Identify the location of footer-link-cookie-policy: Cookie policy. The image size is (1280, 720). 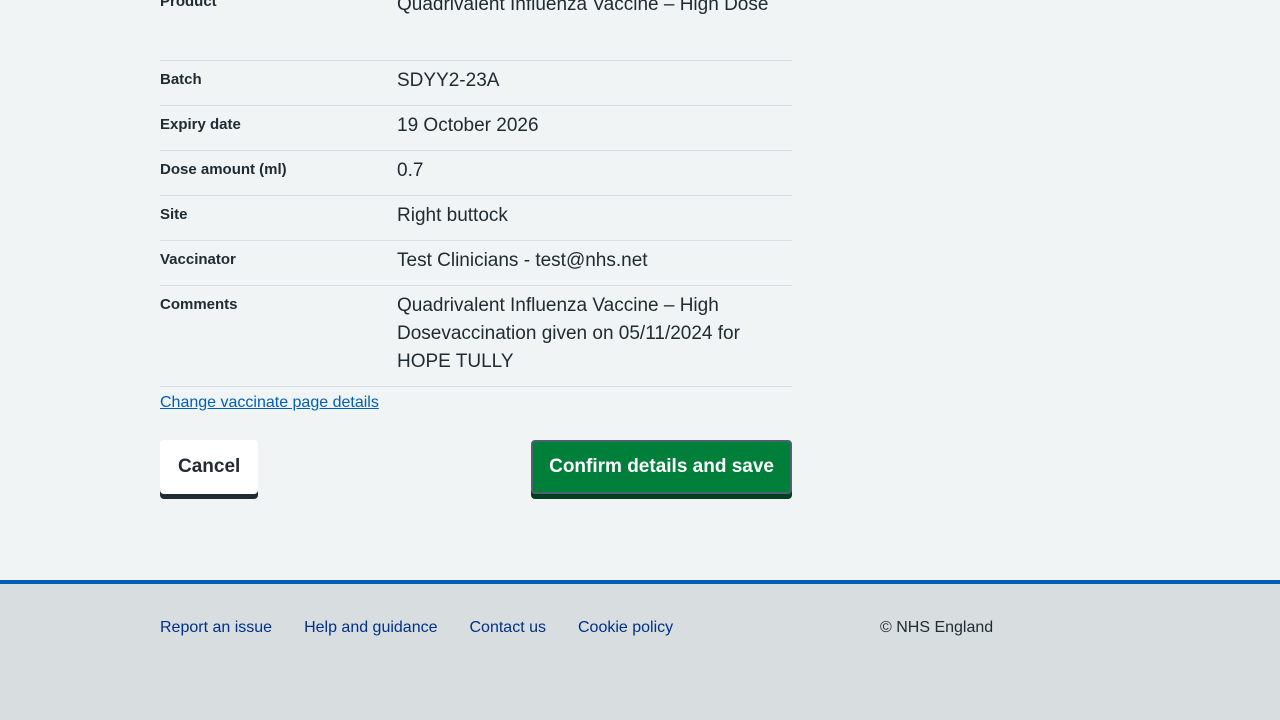
(625, 628).